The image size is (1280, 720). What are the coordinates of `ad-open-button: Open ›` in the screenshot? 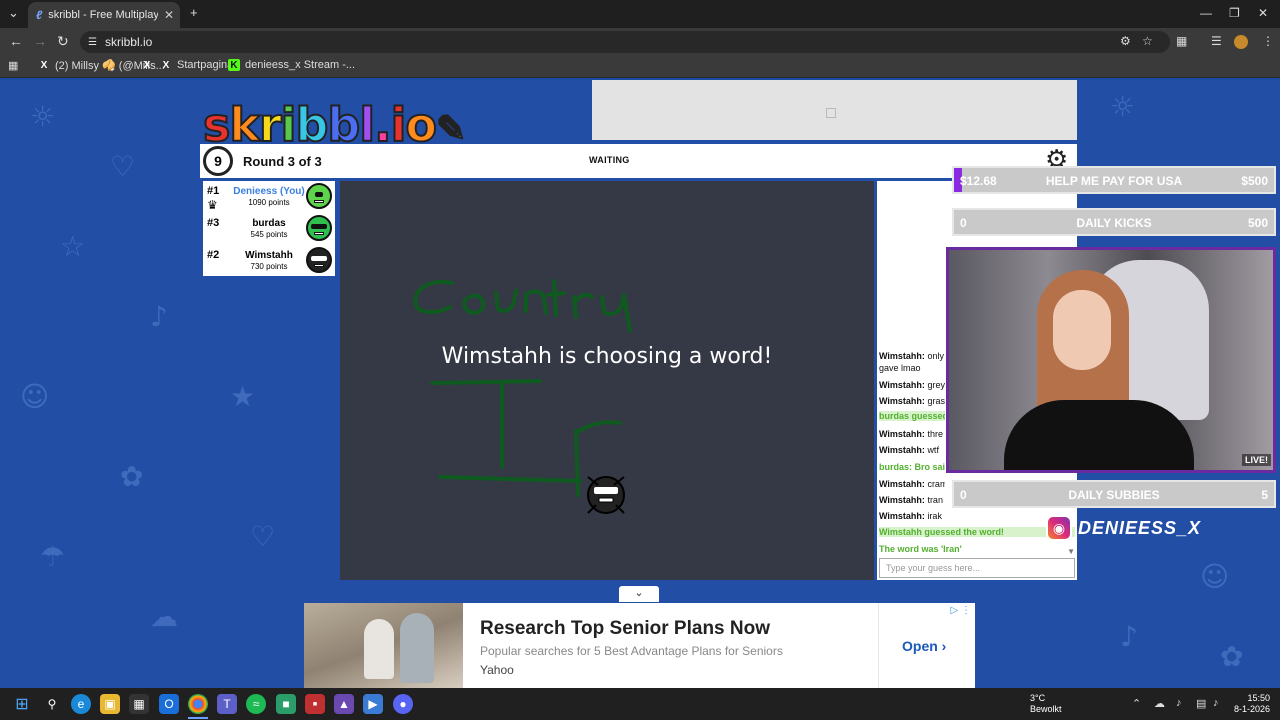 It's located at (924, 646).